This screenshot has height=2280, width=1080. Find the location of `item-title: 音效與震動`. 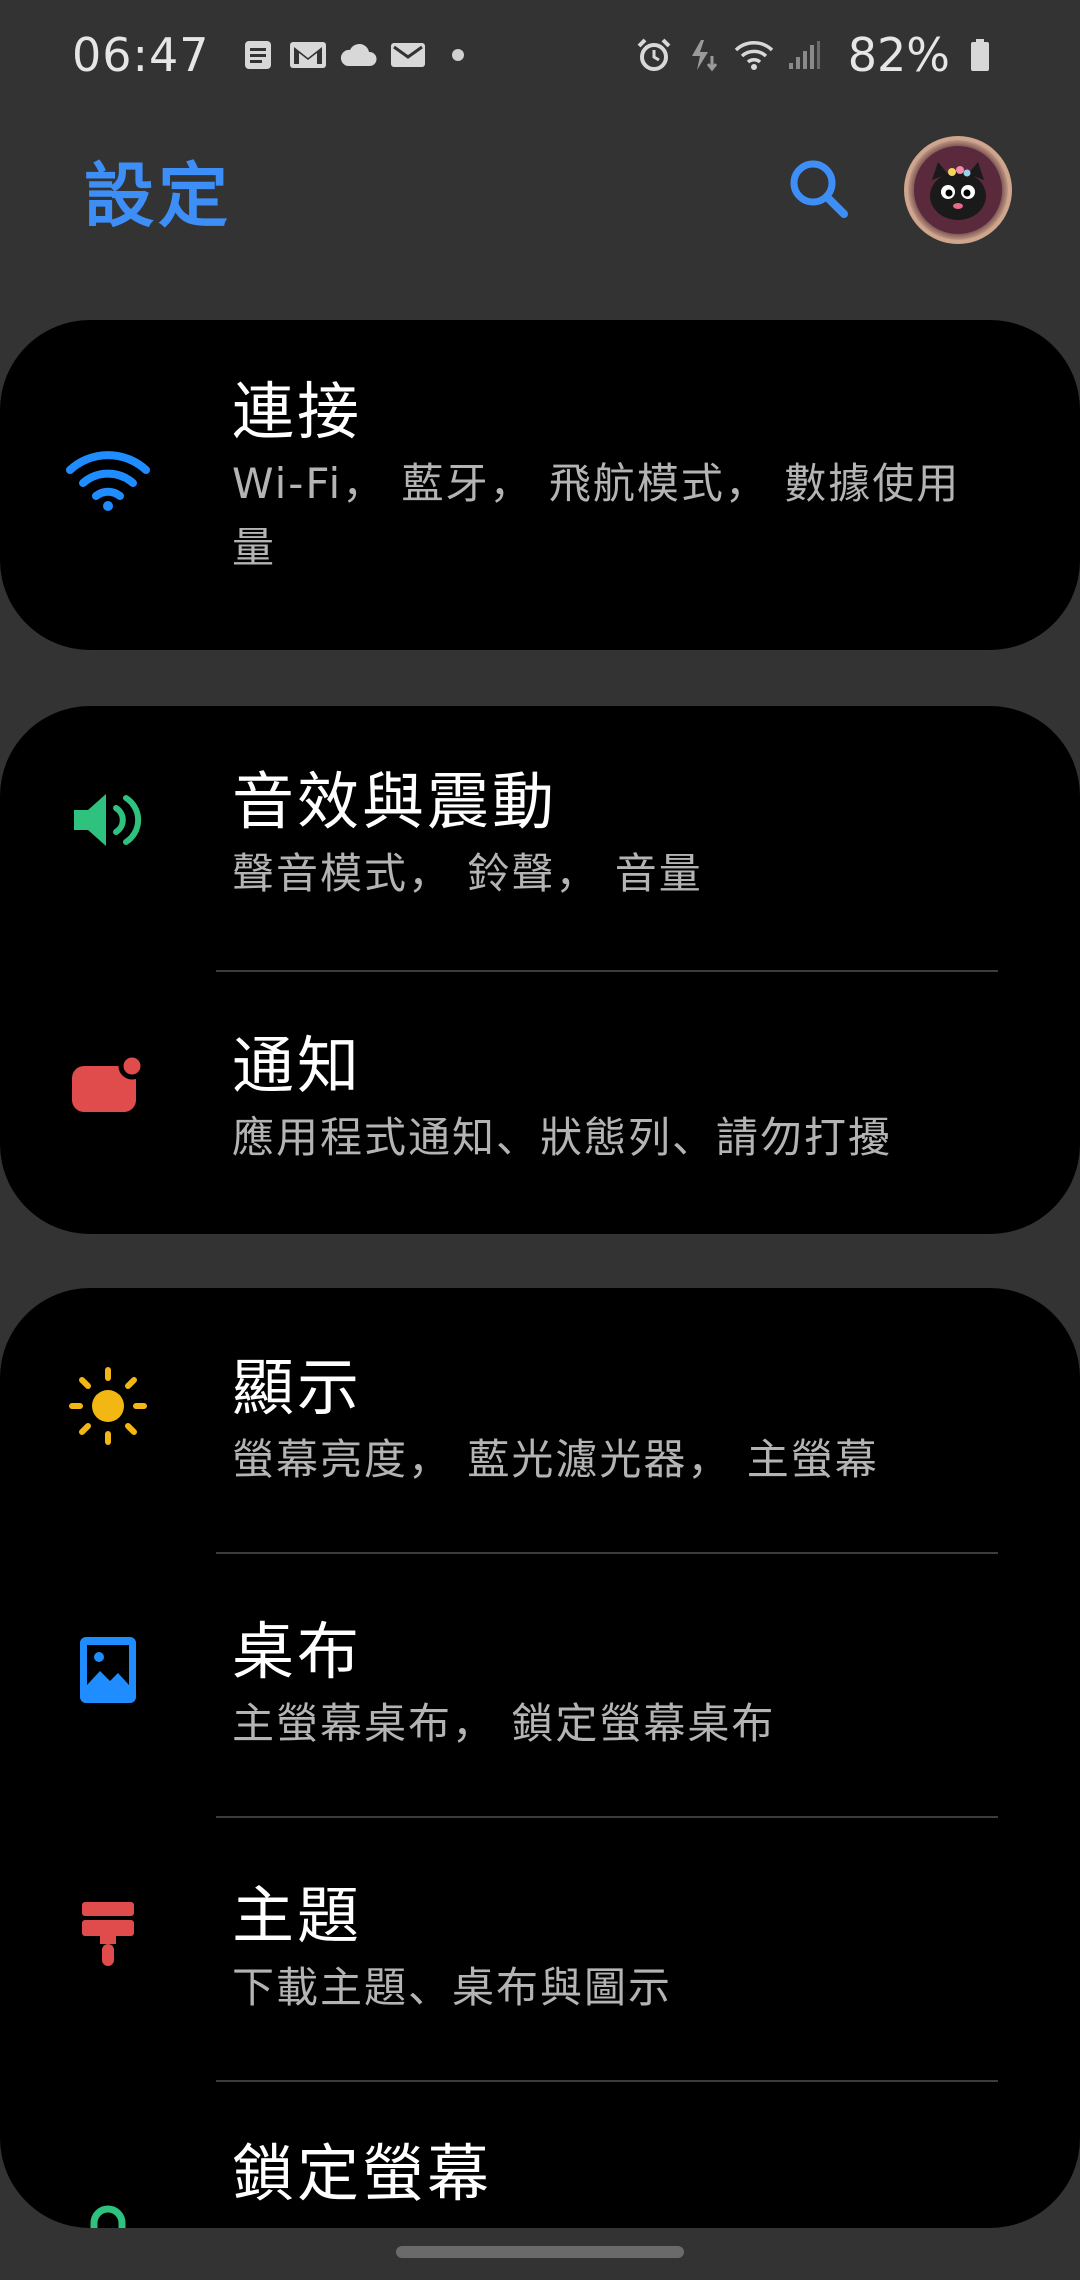

item-title: 音效與震動 is located at coordinates (395, 801).